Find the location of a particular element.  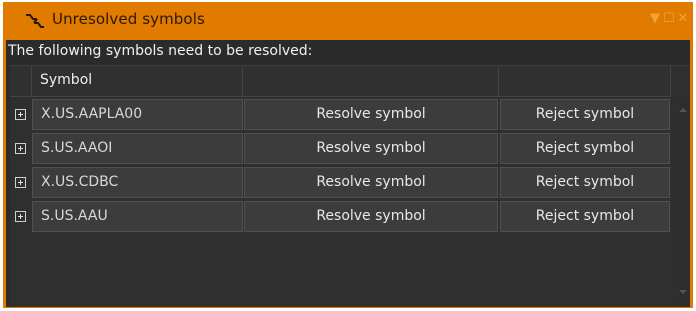

table-row: X.US.CDBC Resolve symbol Reject symbol is located at coordinates (350, 182).